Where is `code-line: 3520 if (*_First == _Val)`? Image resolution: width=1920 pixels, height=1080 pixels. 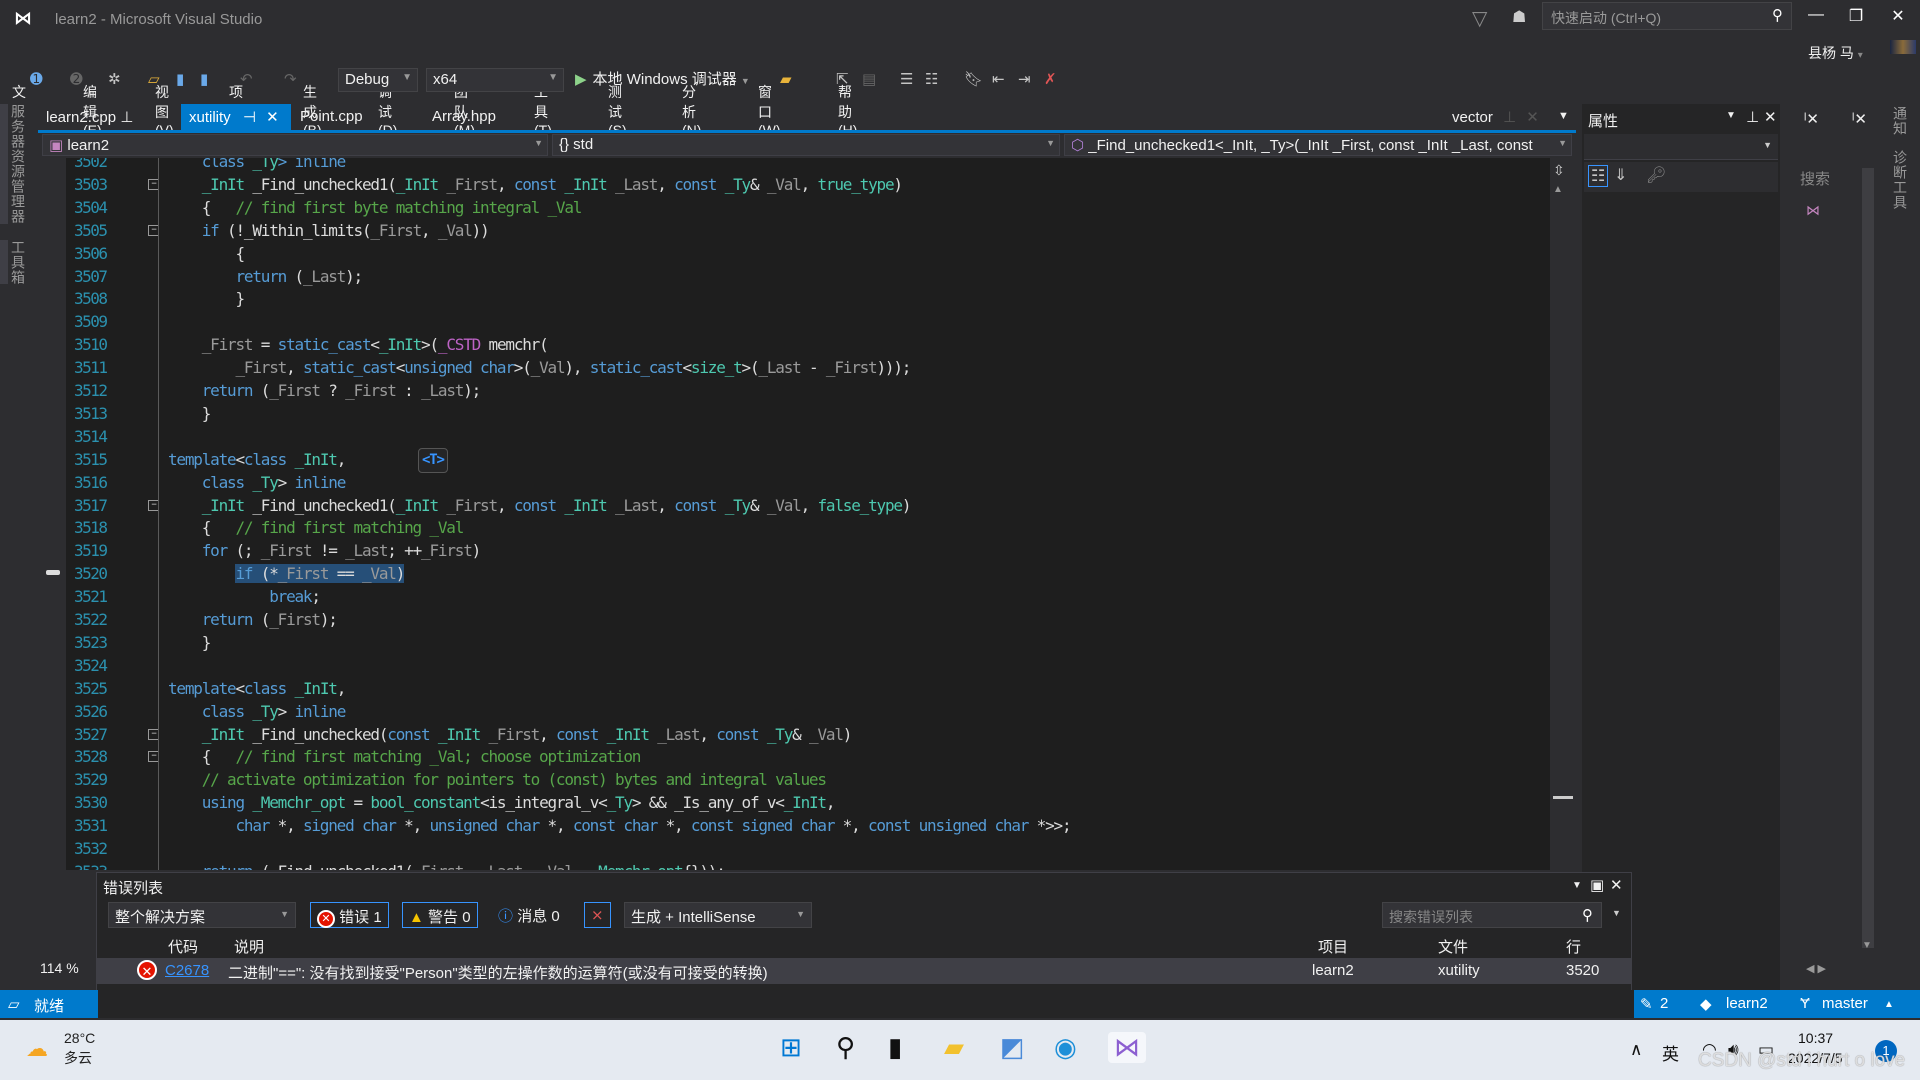 code-line: 3520 if (*_First == _Val) is located at coordinates (788, 573).